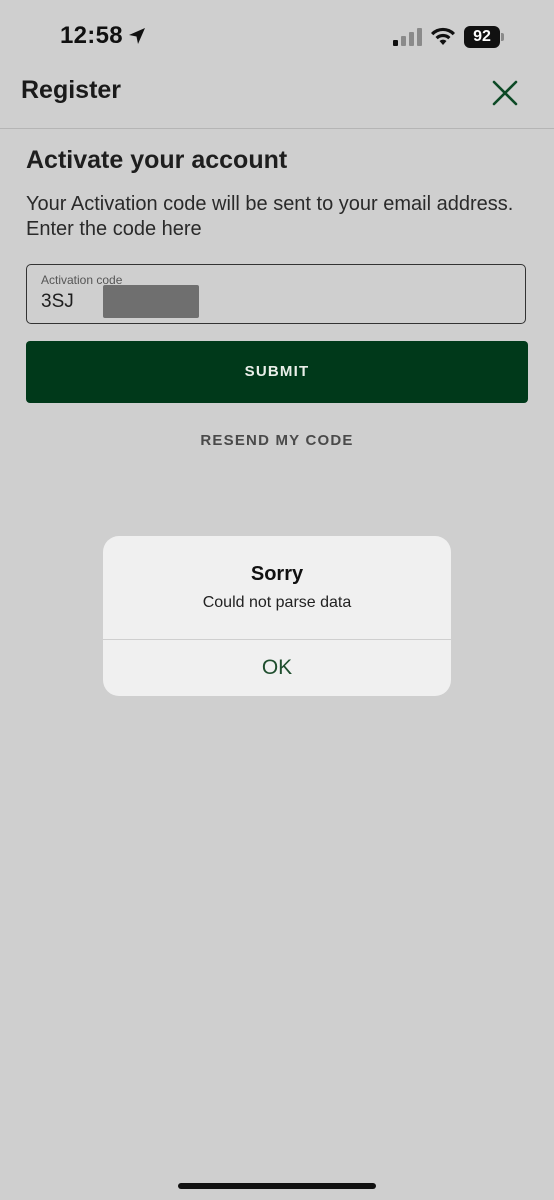 This screenshot has height=1200, width=554. I want to click on location-arrow-icon, so click(137, 36).